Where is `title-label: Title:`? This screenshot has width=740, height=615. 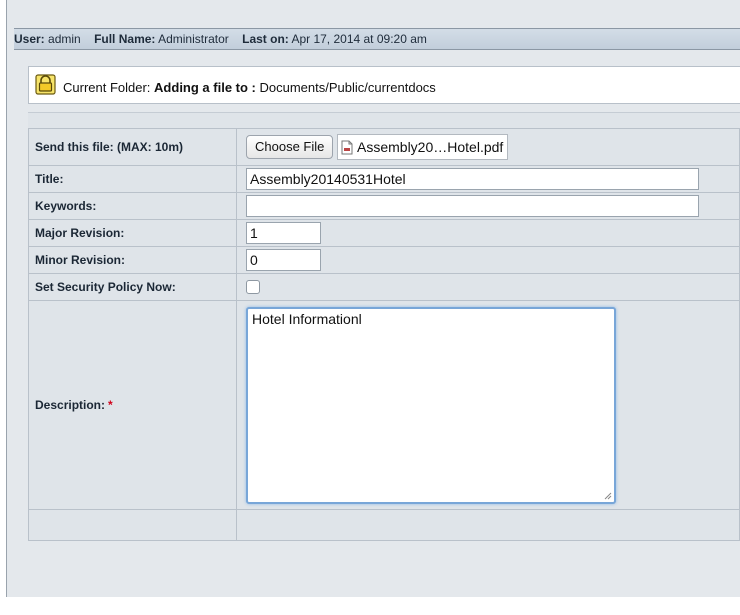 title-label: Title: is located at coordinates (132, 179).